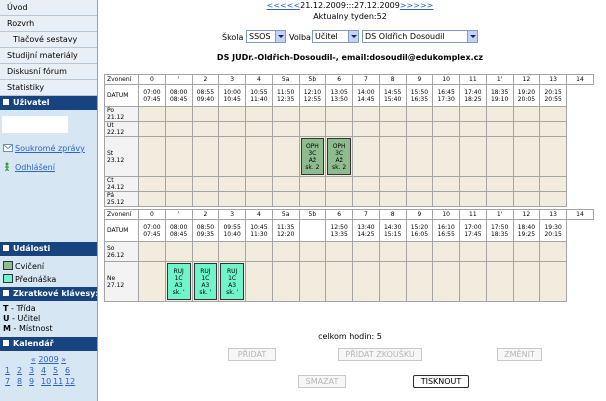  What do you see at coordinates (48, 8) in the screenshot?
I see `menu-item-uvod: Úvod` at bounding box center [48, 8].